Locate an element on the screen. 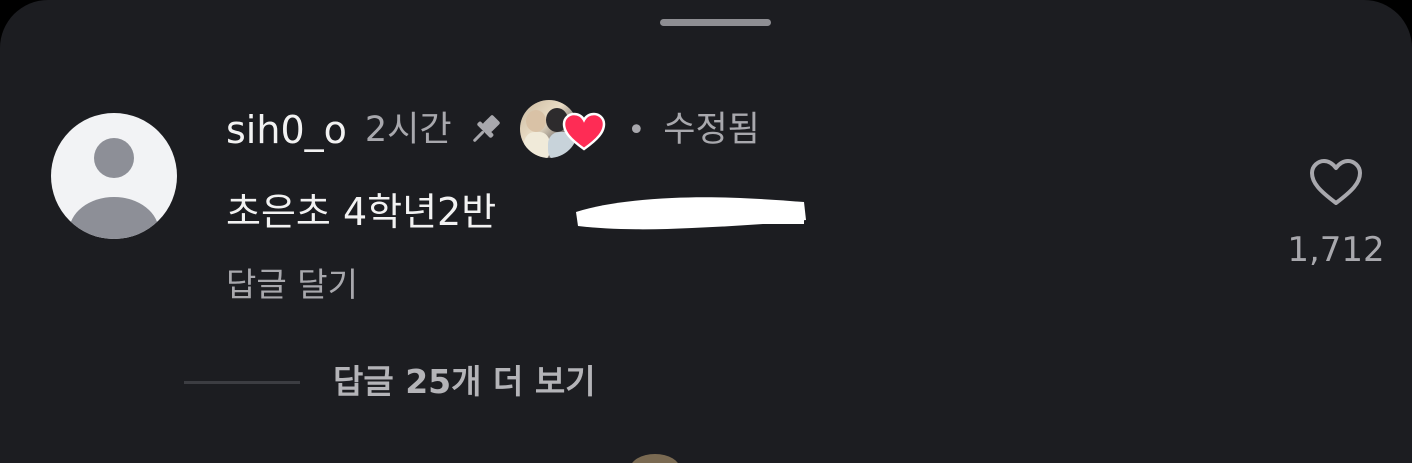  like-count: 1,712 is located at coordinates (1336, 250).